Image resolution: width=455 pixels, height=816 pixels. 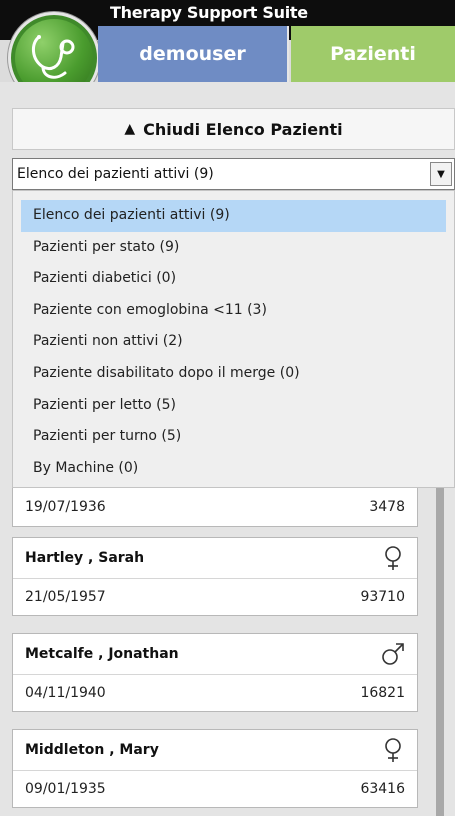 What do you see at coordinates (65, 693) in the screenshot?
I see `patient-birthdate: 04/11/1940` at bounding box center [65, 693].